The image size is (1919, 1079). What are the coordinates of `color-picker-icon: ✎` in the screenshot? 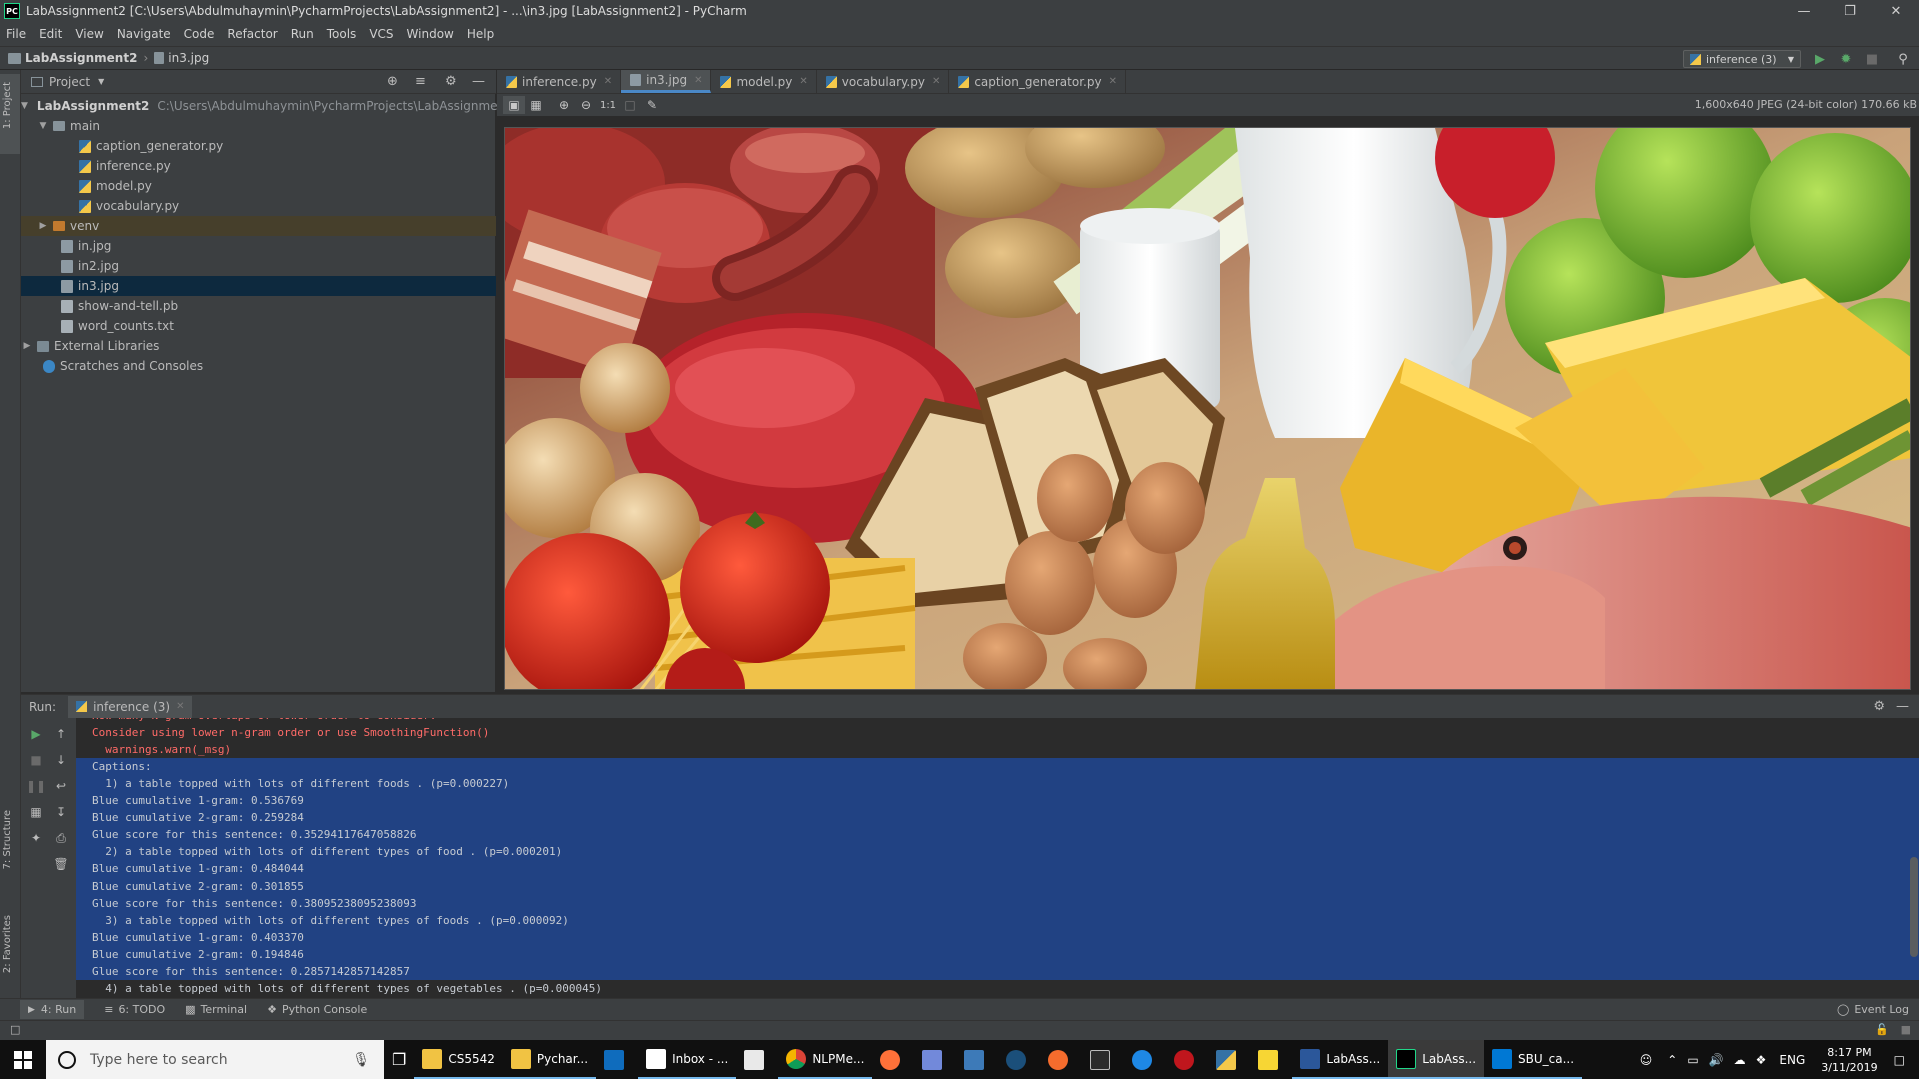 It's located at (652, 105).